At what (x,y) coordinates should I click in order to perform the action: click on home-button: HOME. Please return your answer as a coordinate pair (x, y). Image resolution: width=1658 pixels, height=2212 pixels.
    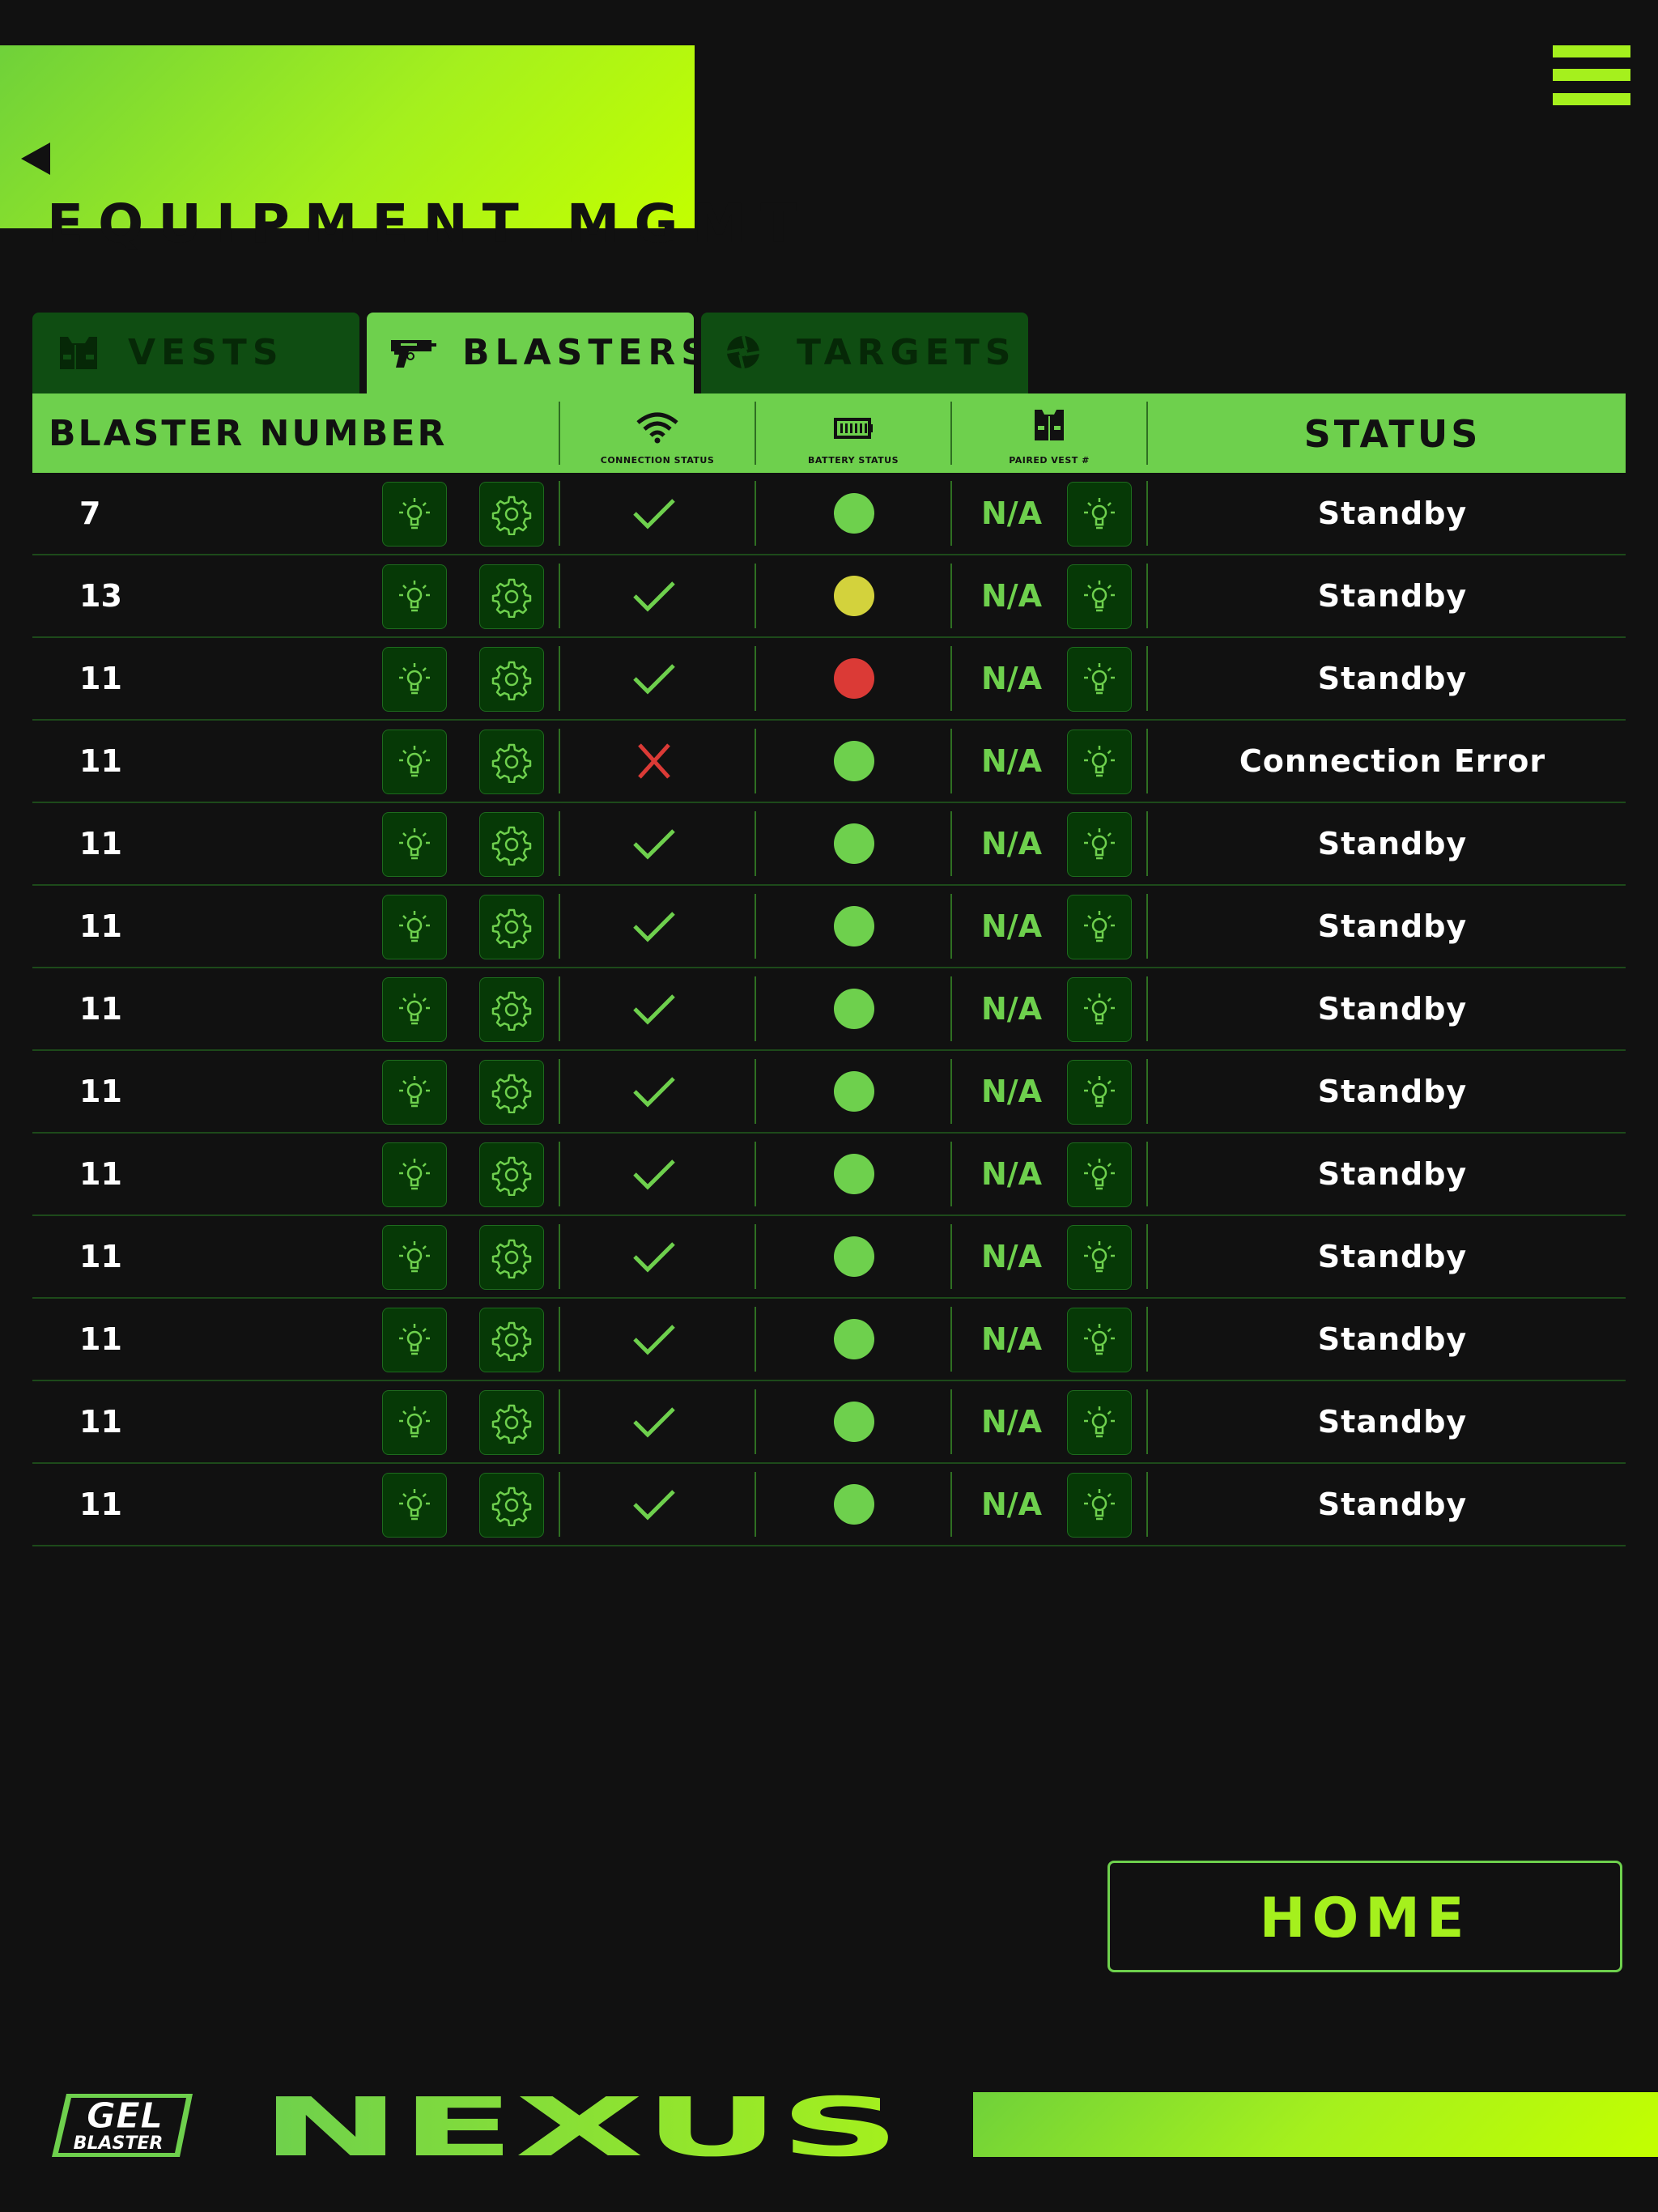
    Looking at the image, I should click on (1364, 1916).